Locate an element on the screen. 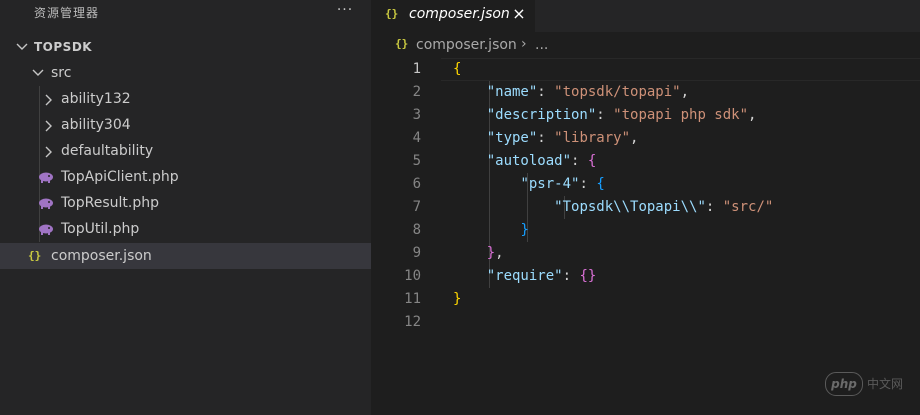 This screenshot has height=415, width=920. tree-file-label: TopResult.php is located at coordinates (110, 203).